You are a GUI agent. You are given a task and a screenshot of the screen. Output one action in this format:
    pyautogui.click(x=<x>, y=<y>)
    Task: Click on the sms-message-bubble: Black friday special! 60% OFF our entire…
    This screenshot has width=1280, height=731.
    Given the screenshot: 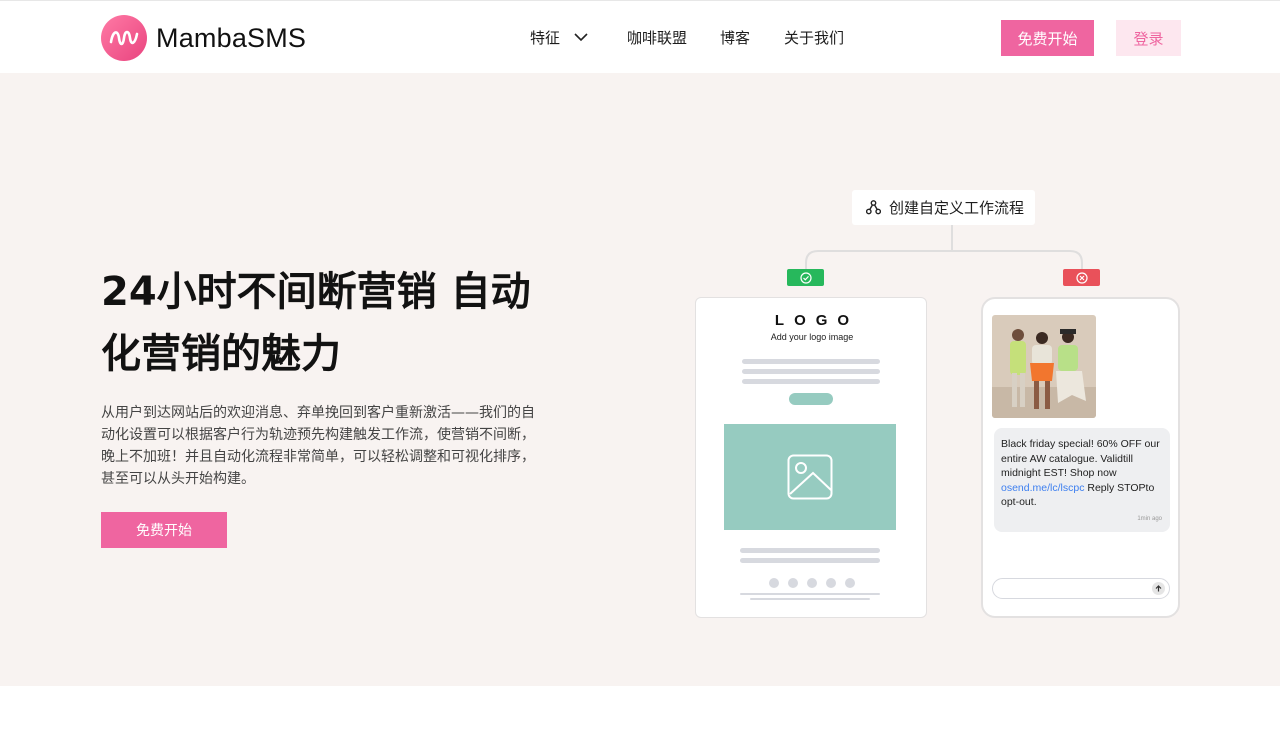 What is the action you would take?
    pyautogui.click(x=1082, y=480)
    